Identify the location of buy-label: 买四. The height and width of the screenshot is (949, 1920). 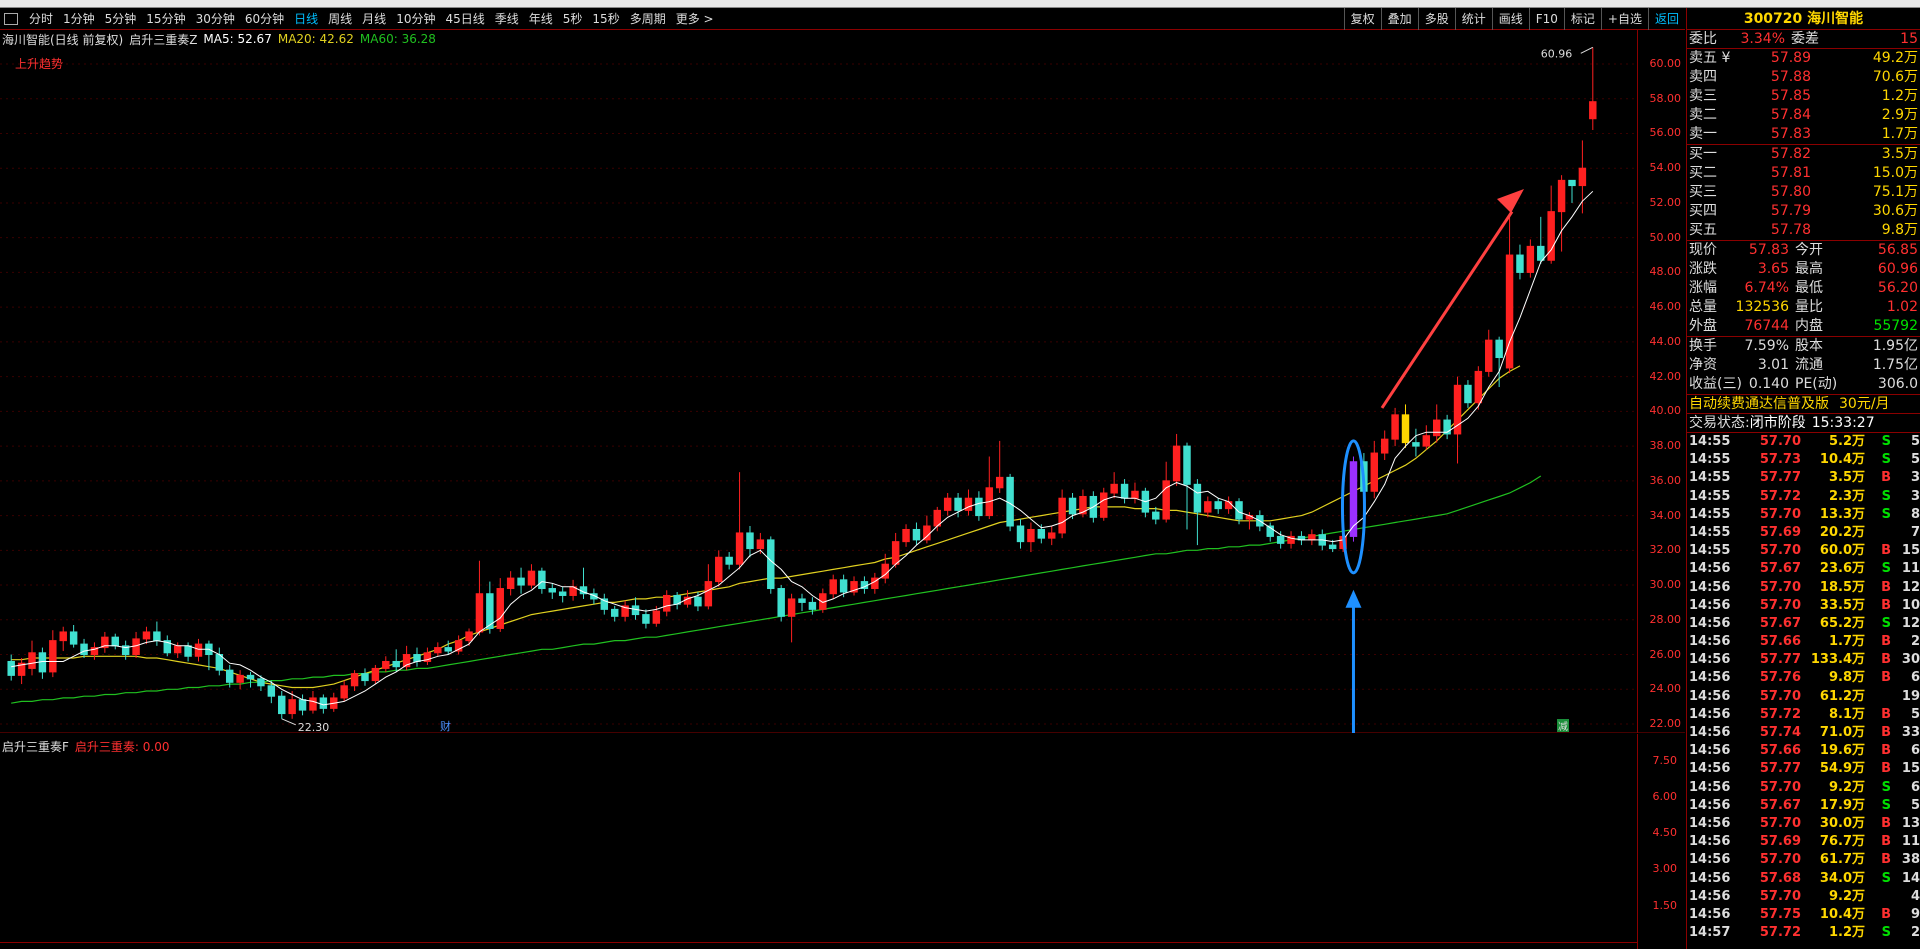
(1703, 211).